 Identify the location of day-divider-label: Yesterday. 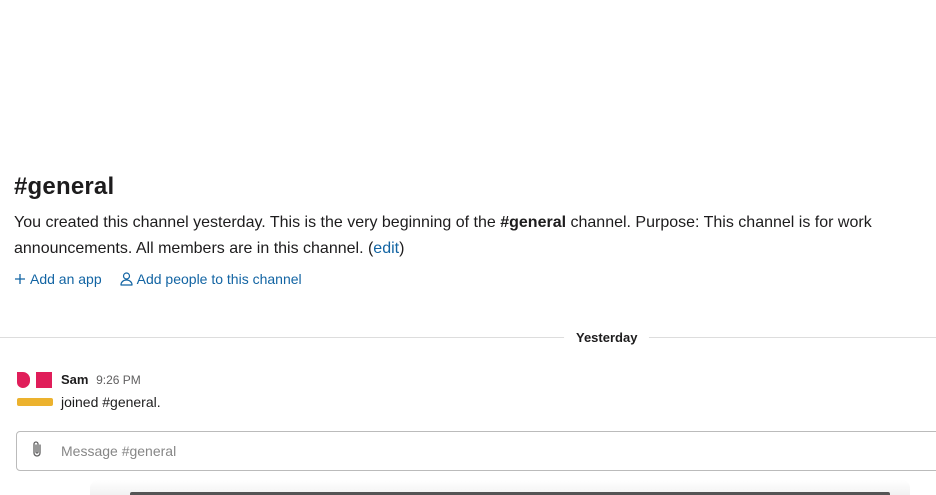
(607, 338).